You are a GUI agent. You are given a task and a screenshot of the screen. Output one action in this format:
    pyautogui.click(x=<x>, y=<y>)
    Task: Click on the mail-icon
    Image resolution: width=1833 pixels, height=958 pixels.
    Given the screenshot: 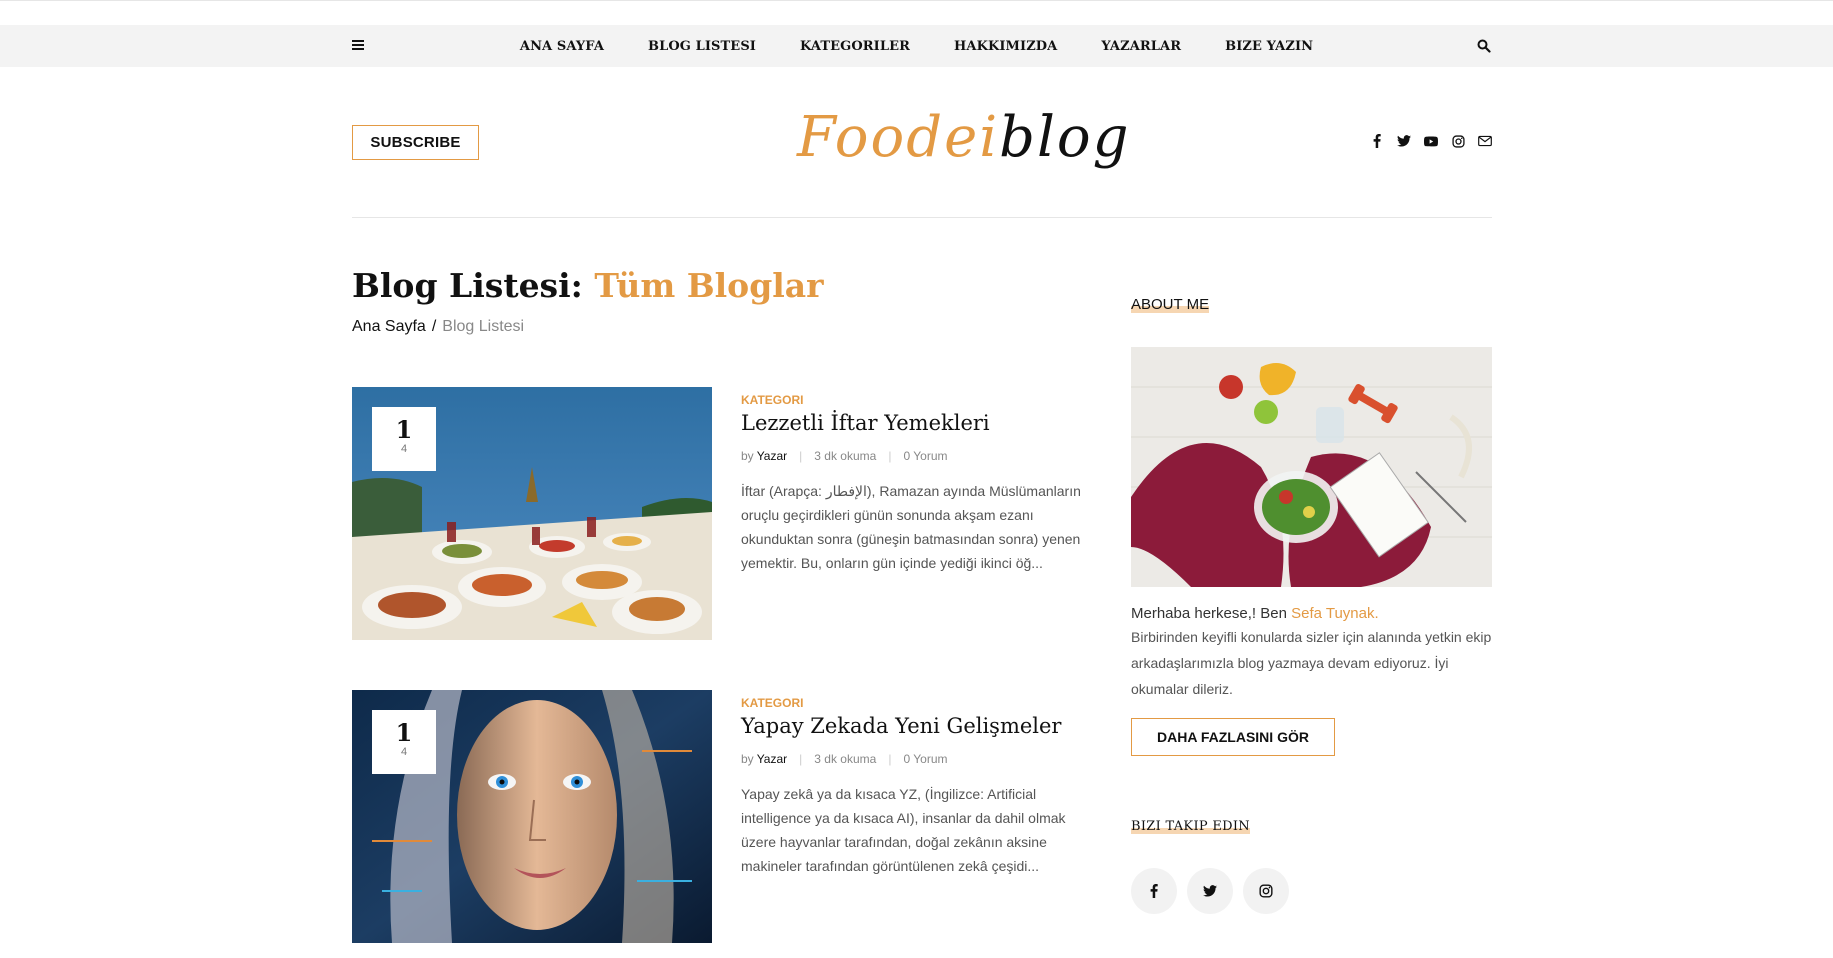 What is the action you would take?
    pyautogui.click(x=1485, y=141)
    